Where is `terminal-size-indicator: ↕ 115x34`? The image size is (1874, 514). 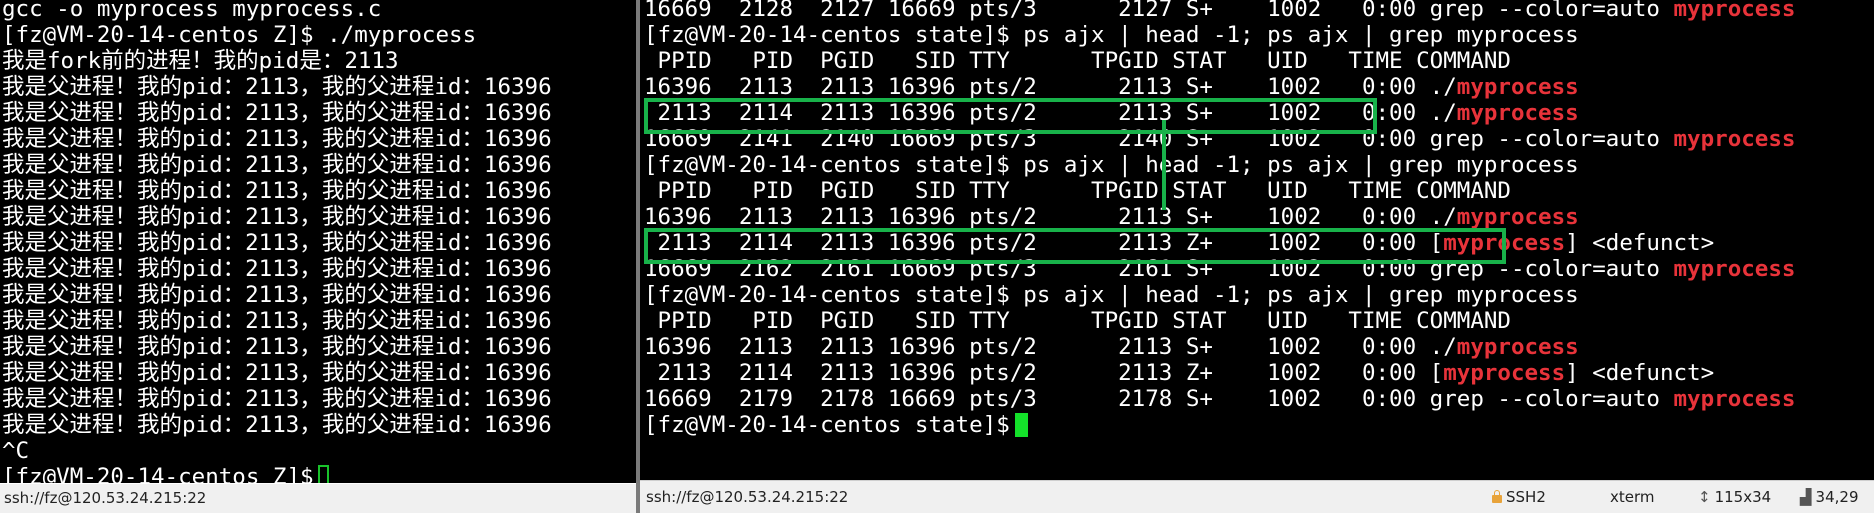 terminal-size-indicator: ↕ 115x34 is located at coordinates (1734, 497).